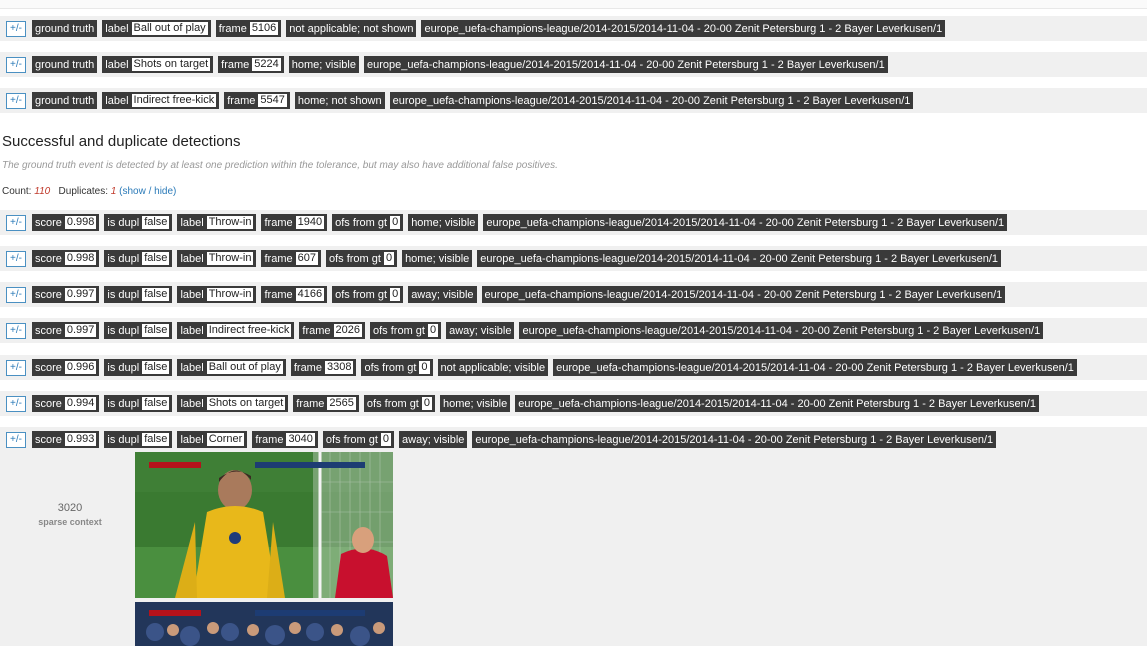  What do you see at coordinates (257, 100) in the screenshot?
I see `frame-tag: frame 5547` at bounding box center [257, 100].